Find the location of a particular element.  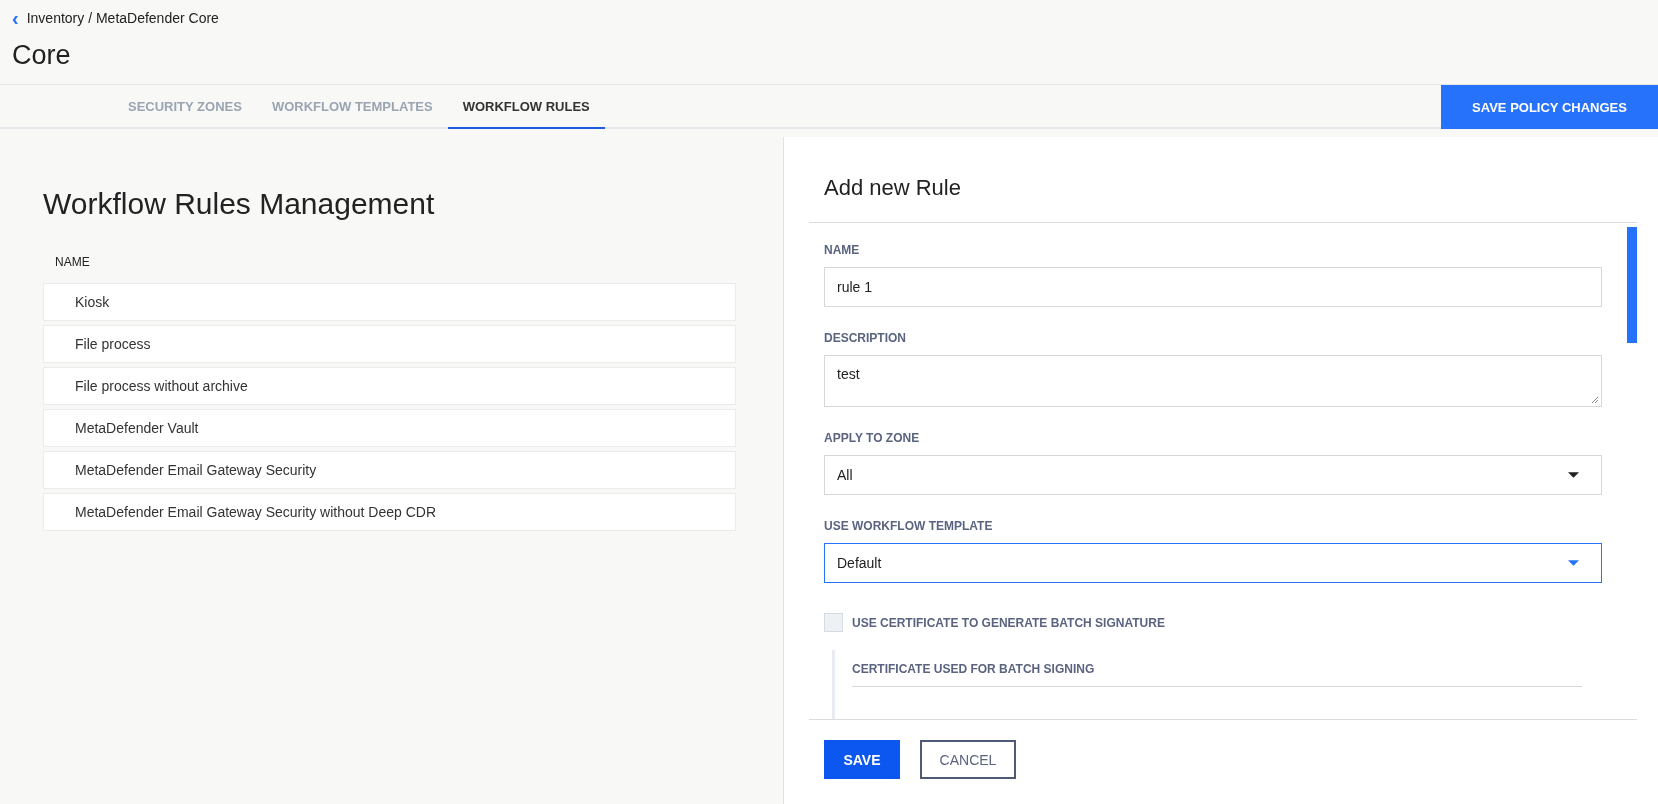

select-value: All is located at coordinates (845, 475).